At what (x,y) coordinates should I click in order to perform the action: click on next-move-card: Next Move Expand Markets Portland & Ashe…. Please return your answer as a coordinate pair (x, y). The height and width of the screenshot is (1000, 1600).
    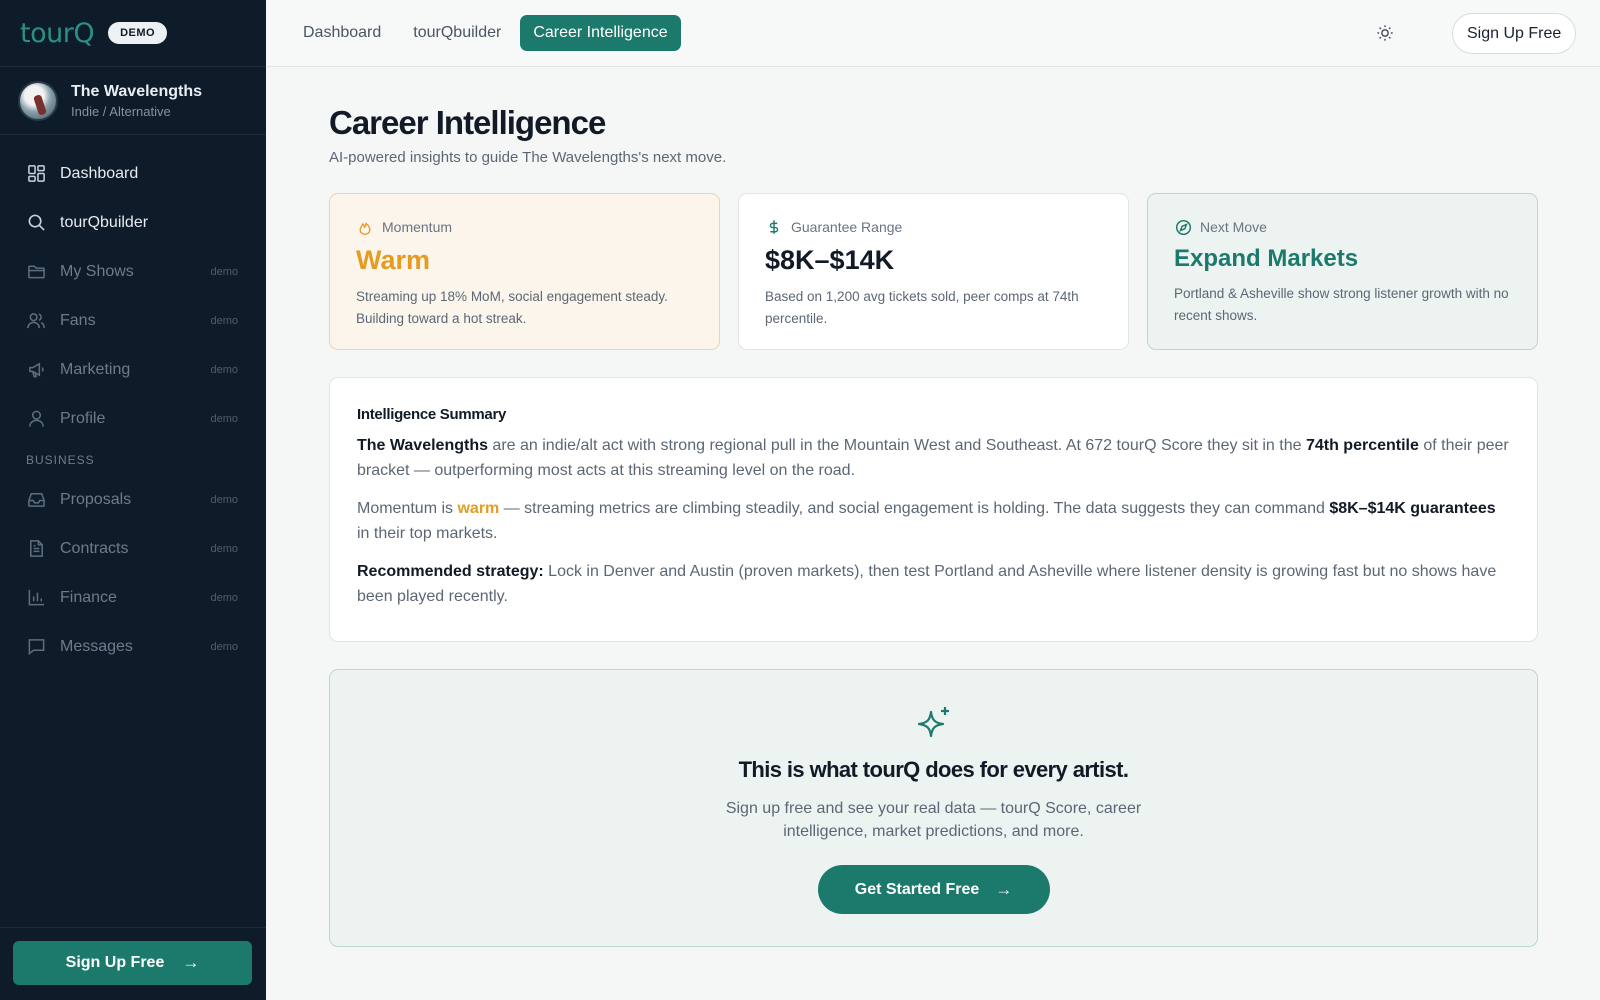
    Looking at the image, I should click on (1342, 271).